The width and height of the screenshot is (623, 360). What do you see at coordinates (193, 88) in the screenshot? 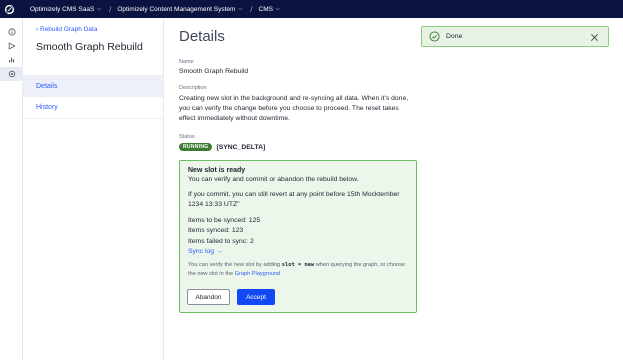
I see `description-label: Description` at bounding box center [193, 88].